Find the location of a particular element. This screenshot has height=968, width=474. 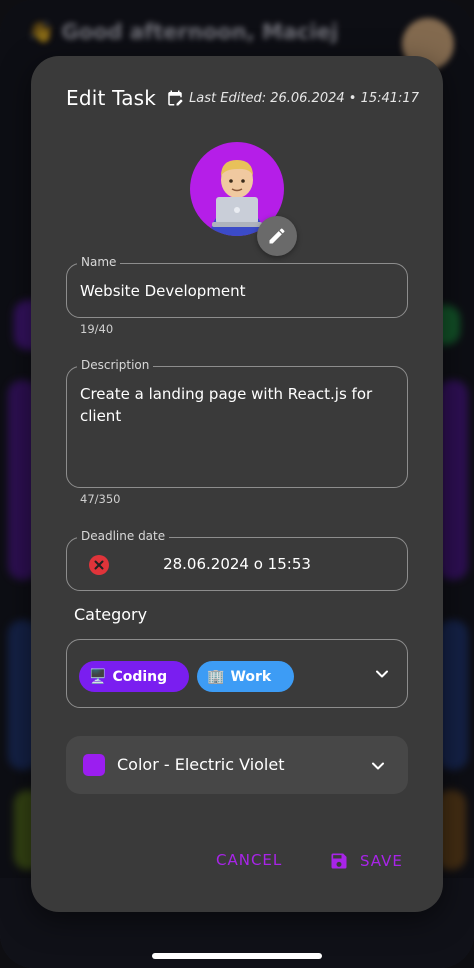

dialog-title: Edit Task is located at coordinates (111, 98).